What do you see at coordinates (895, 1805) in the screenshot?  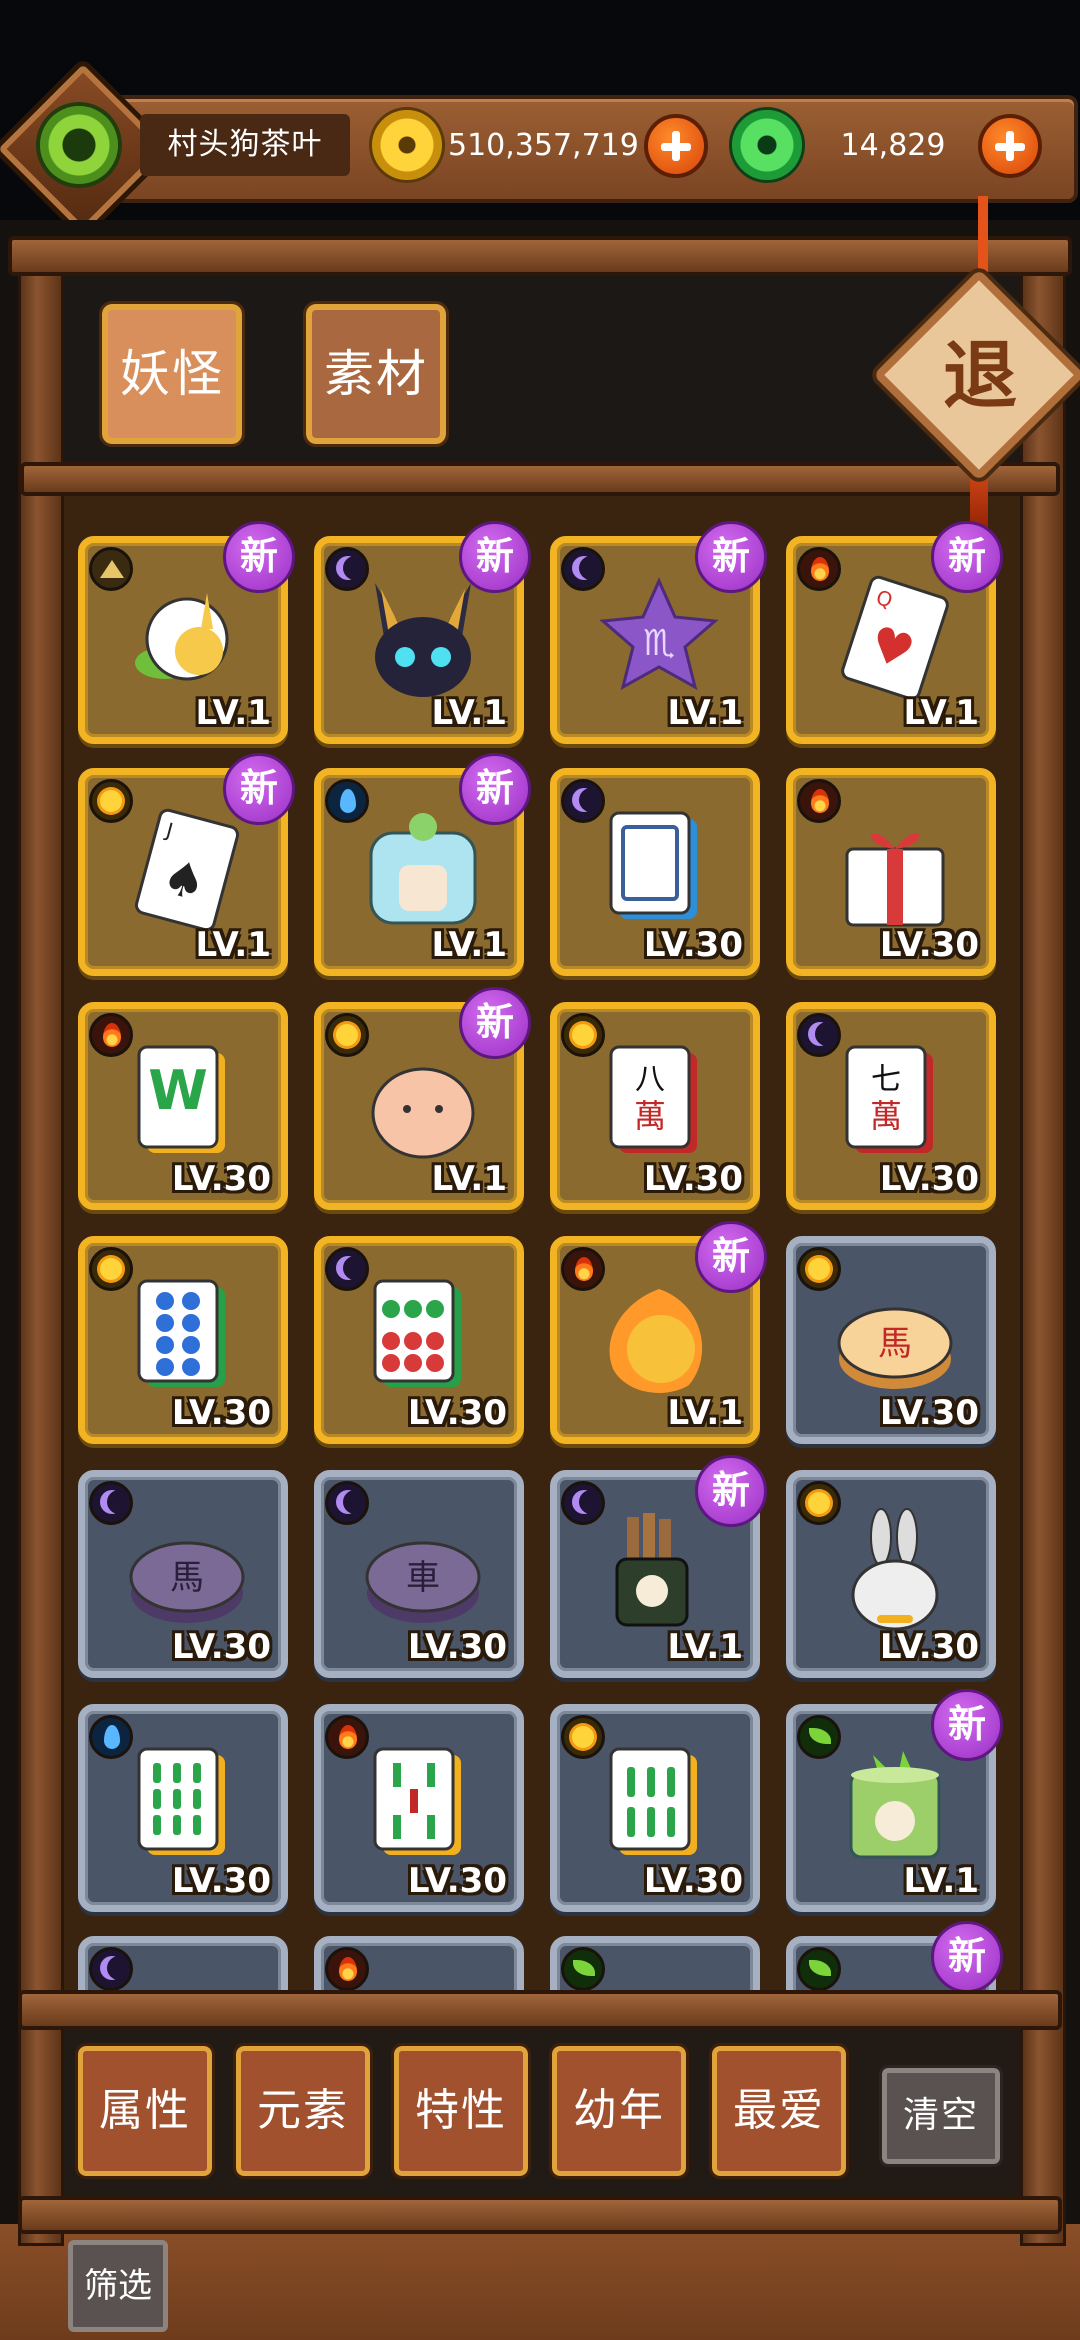 I see `bamboo-stump-art` at bounding box center [895, 1805].